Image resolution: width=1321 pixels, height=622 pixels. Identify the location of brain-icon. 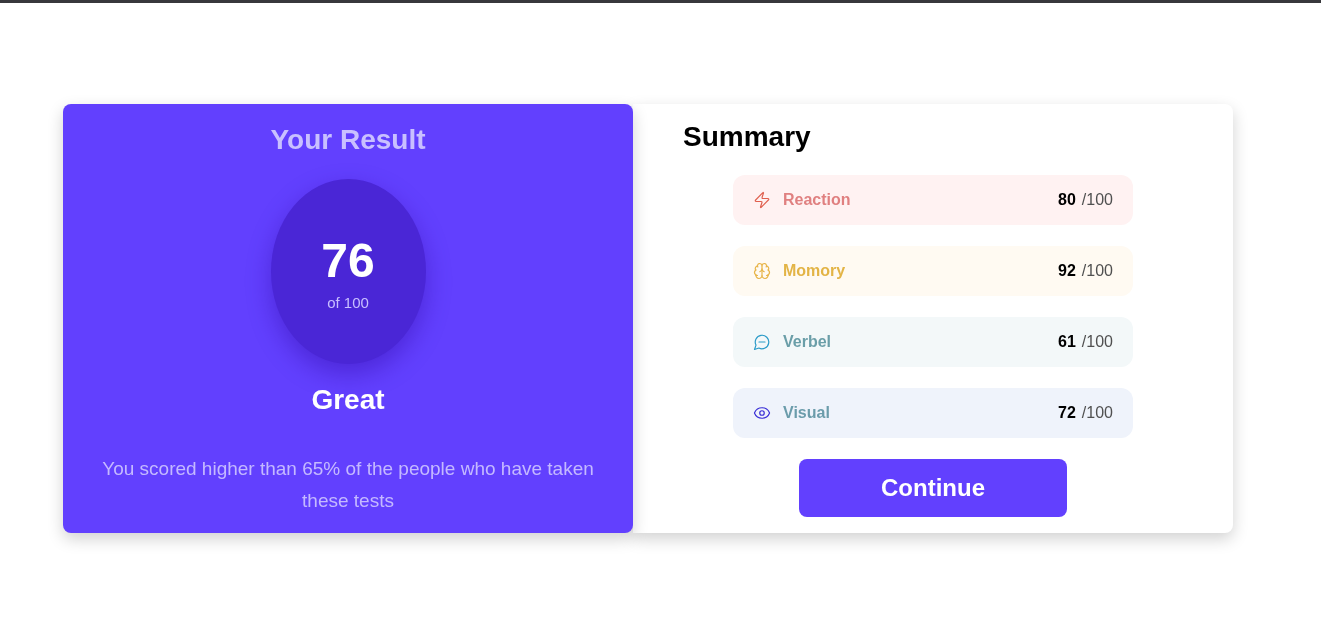
(762, 271).